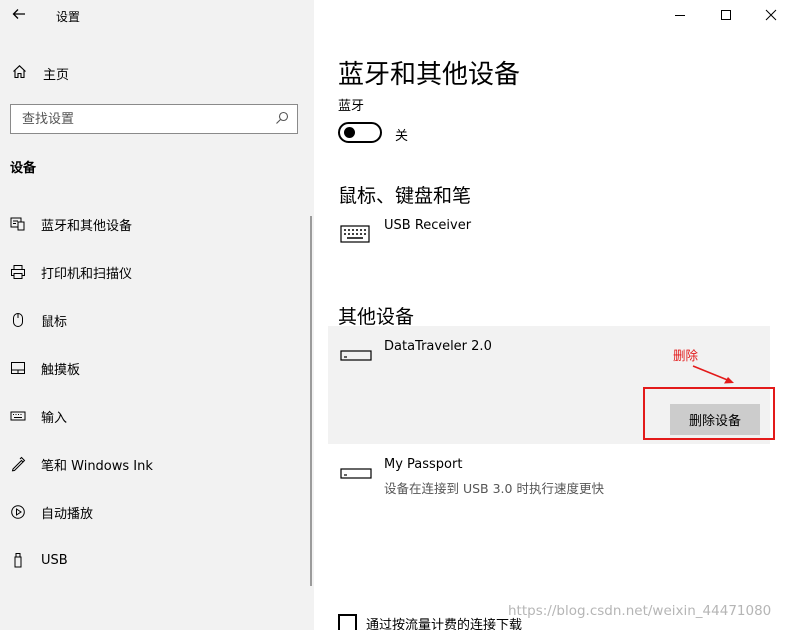 The width and height of the screenshot is (794, 630). Describe the element at coordinates (157, 416) in the screenshot. I see `sidebar-item-typing: 输入` at that location.